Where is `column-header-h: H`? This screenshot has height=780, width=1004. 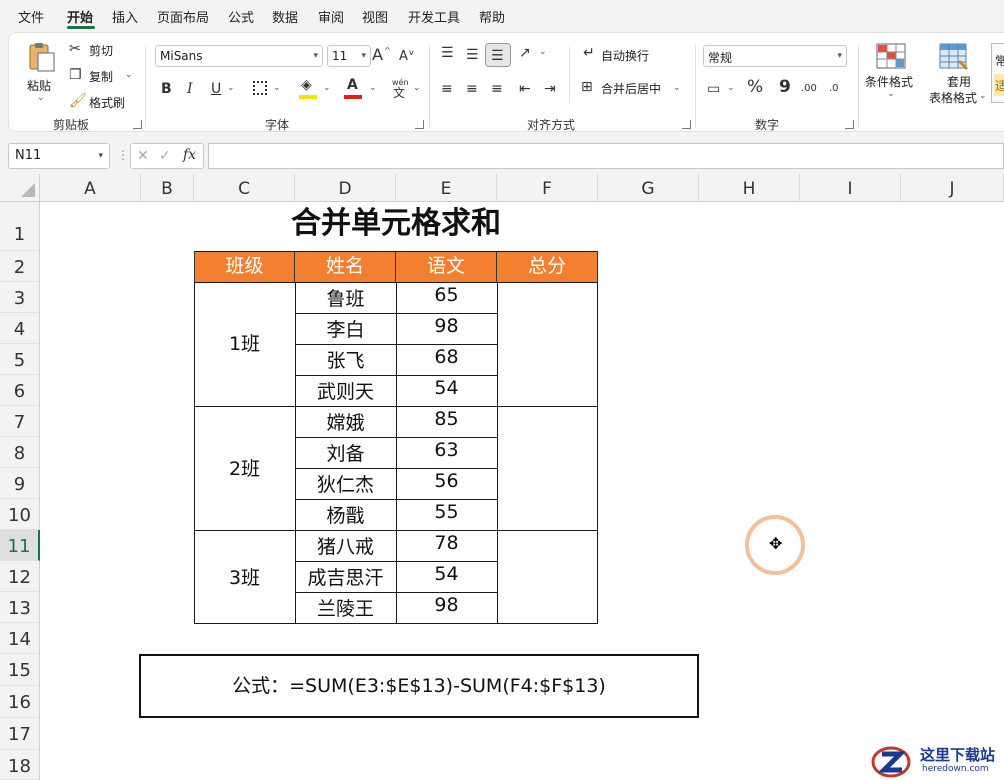 column-header-h: H is located at coordinates (749, 188).